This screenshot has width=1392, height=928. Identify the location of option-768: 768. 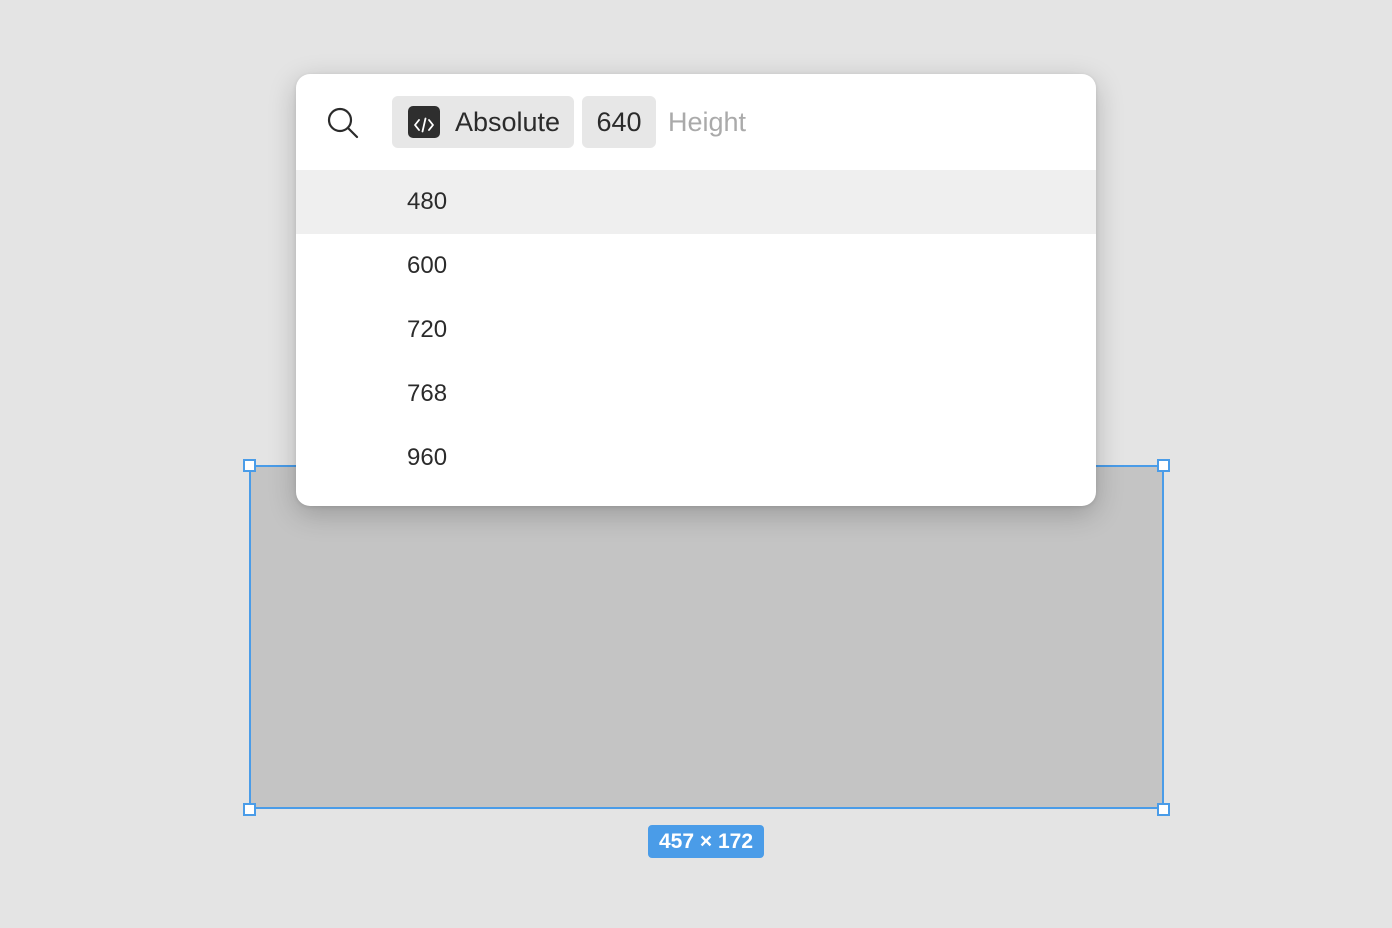
(696, 394).